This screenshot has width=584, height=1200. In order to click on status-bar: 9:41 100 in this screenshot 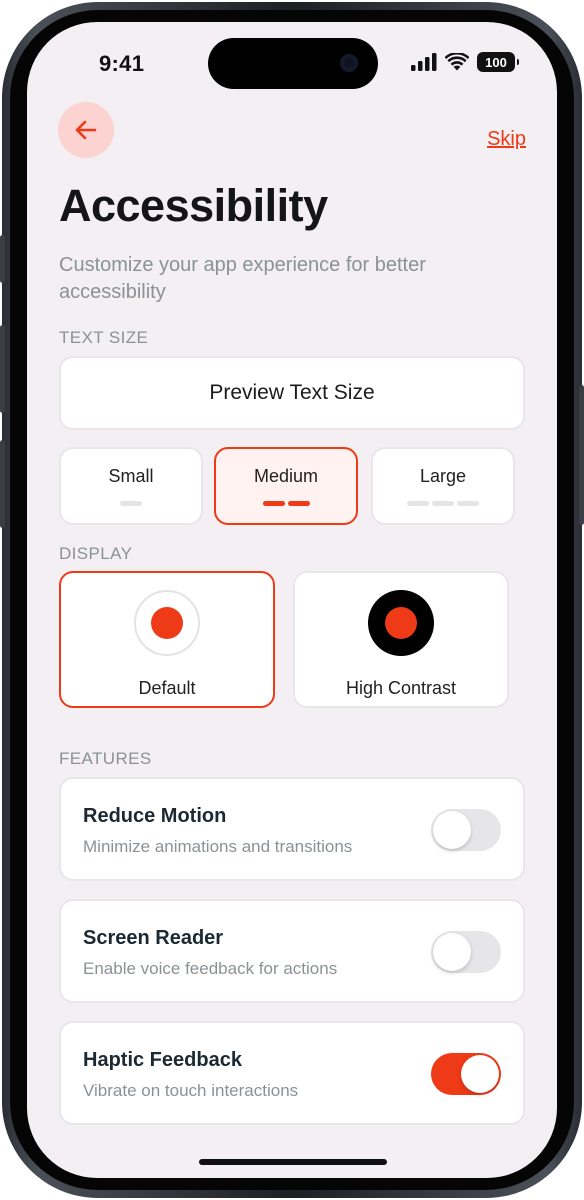, I will do `click(292, 62)`.